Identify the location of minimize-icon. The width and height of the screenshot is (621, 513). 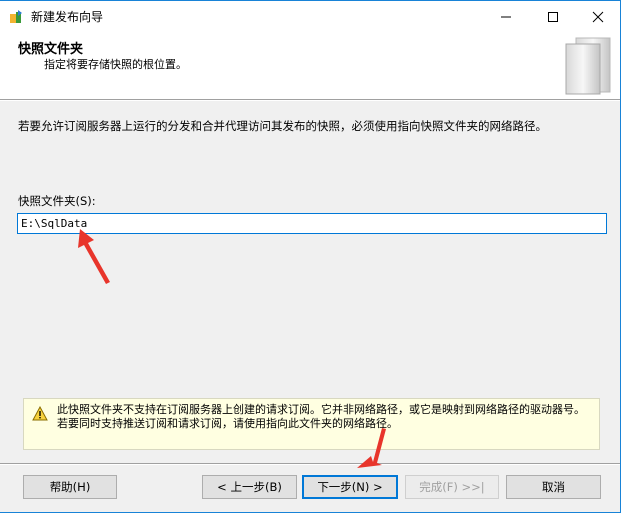
(506, 16).